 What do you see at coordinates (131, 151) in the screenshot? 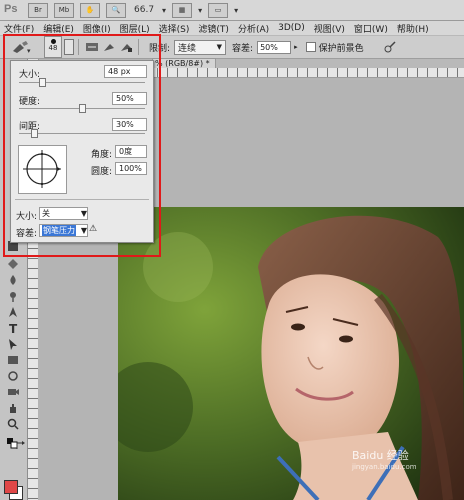
I see `angle-input: 0度` at bounding box center [131, 151].